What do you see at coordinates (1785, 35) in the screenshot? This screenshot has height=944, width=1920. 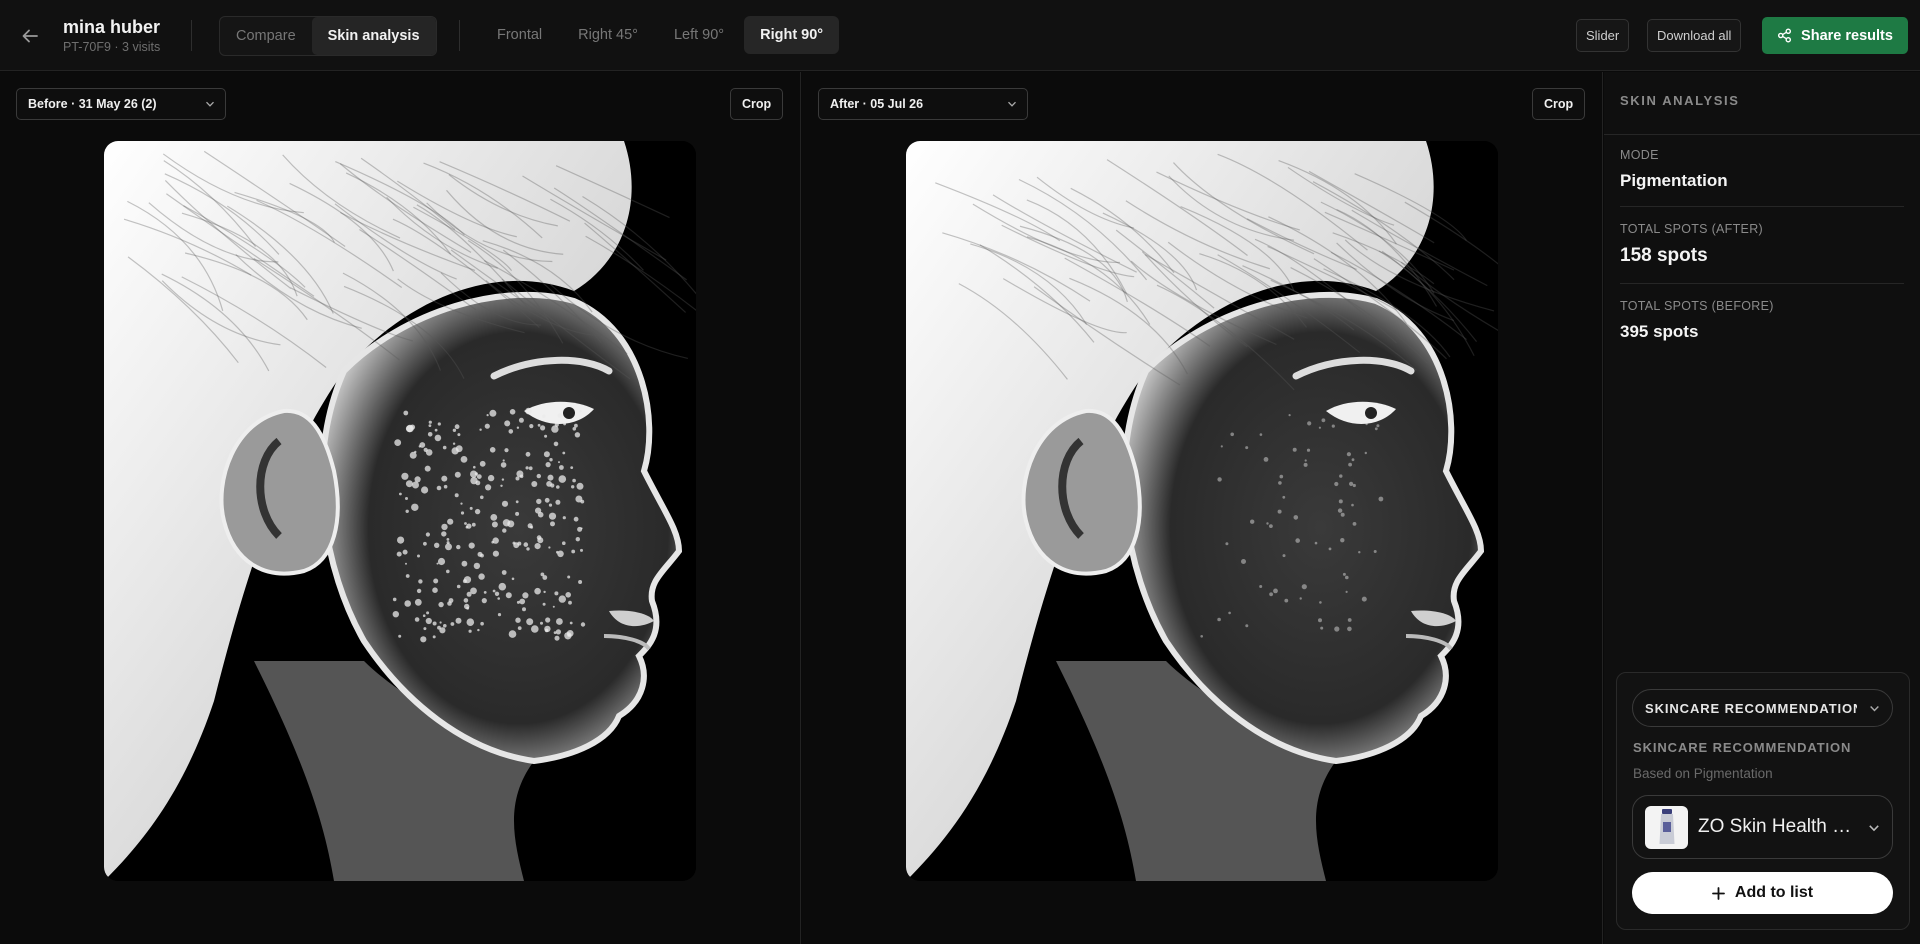 I see `share-icon` at bounding box center [1785, 35].